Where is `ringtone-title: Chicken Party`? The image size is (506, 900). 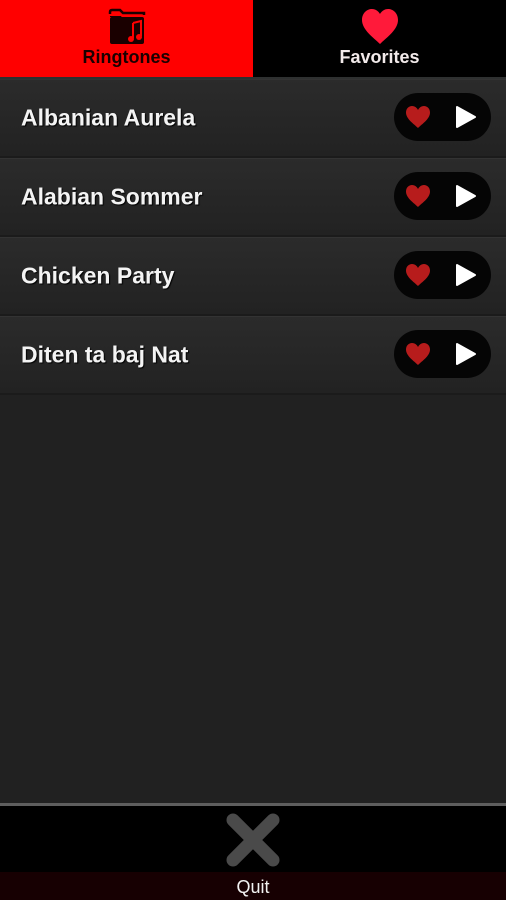 ringtone-title: Chicken Party is located at coordinates (98, 275).